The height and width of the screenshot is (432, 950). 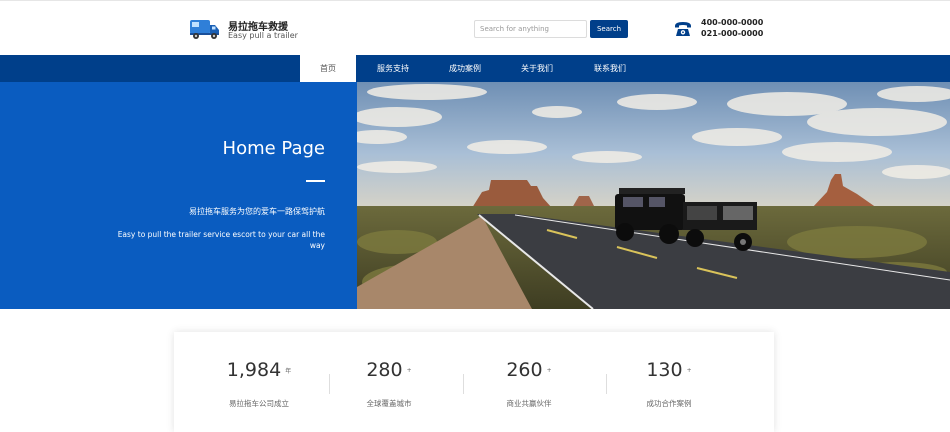 What do you see at coordinates (683, 29) in the screenshot?
I see `telephone-icon` at bounding box center [683, 29].